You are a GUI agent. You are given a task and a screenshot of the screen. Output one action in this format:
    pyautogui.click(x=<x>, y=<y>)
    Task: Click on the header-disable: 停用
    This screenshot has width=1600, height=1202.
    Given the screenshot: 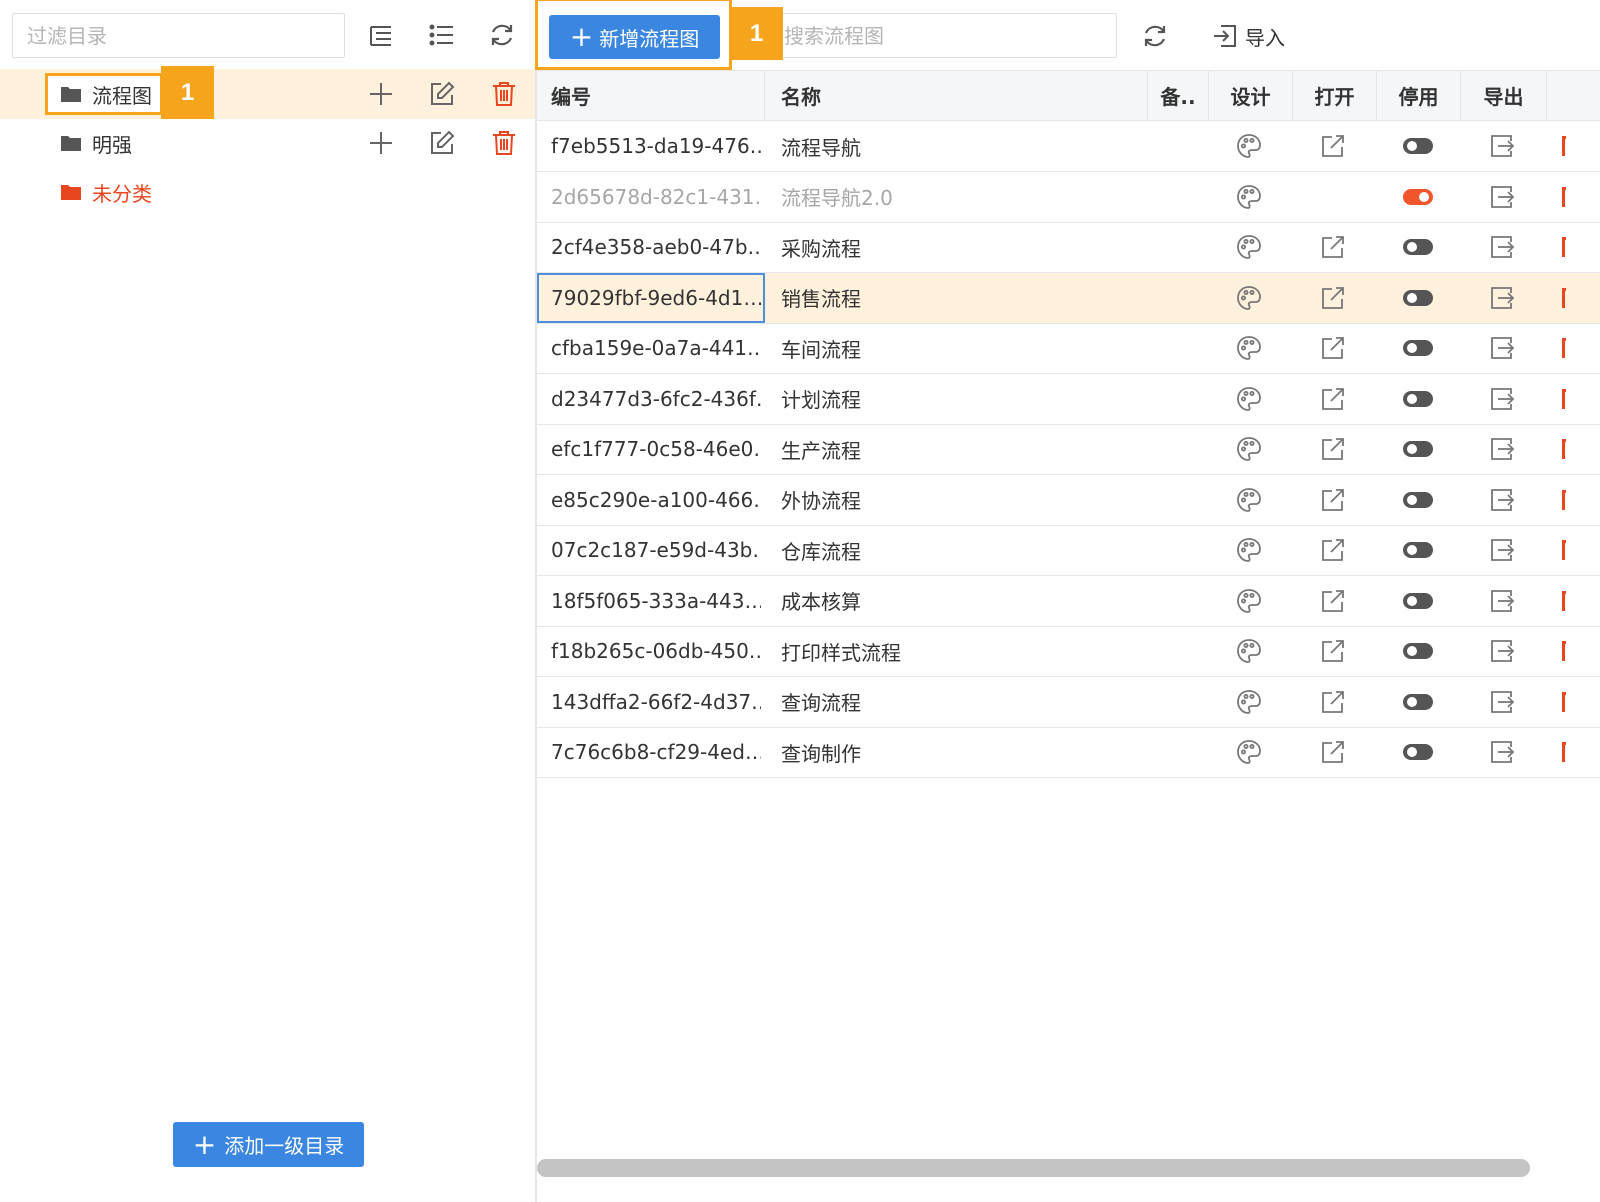 What is the action you would take?
    pyautogui.click(x=1419, y=95)
    